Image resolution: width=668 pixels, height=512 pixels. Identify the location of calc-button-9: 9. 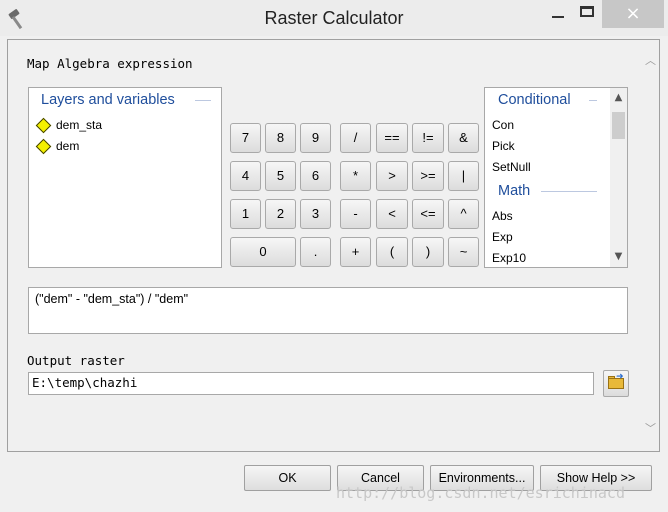
(315, 138).